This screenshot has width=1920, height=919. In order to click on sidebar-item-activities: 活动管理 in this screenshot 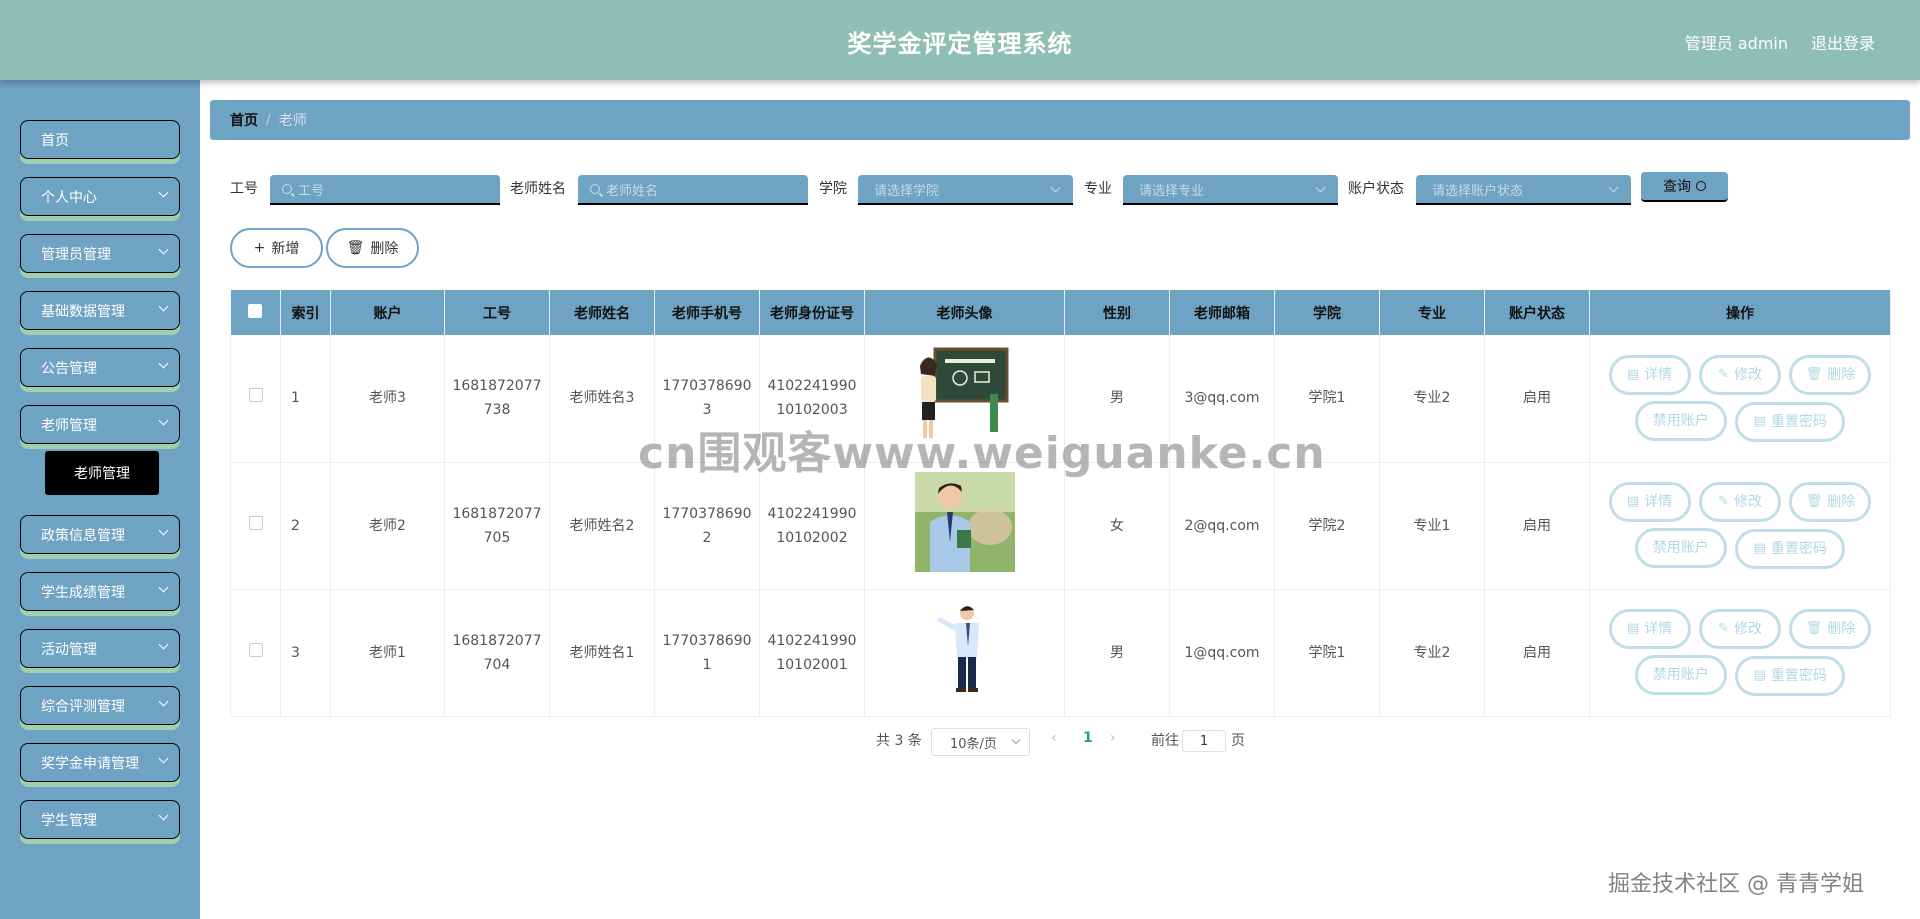, I will do `click(100, 648)`.